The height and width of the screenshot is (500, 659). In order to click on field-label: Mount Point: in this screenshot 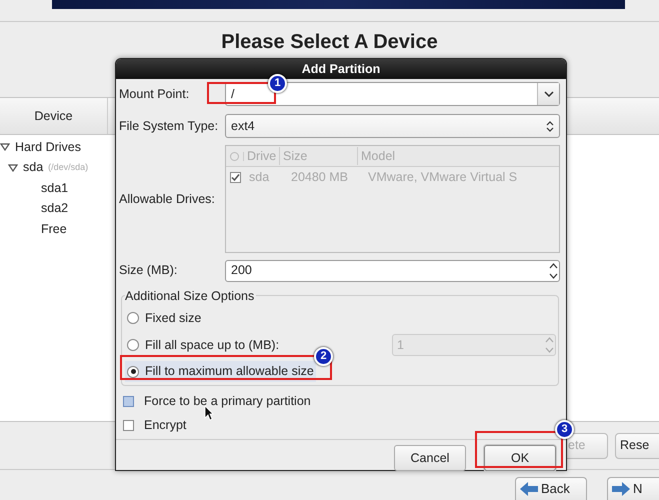, I will do `click(154, 94)`.